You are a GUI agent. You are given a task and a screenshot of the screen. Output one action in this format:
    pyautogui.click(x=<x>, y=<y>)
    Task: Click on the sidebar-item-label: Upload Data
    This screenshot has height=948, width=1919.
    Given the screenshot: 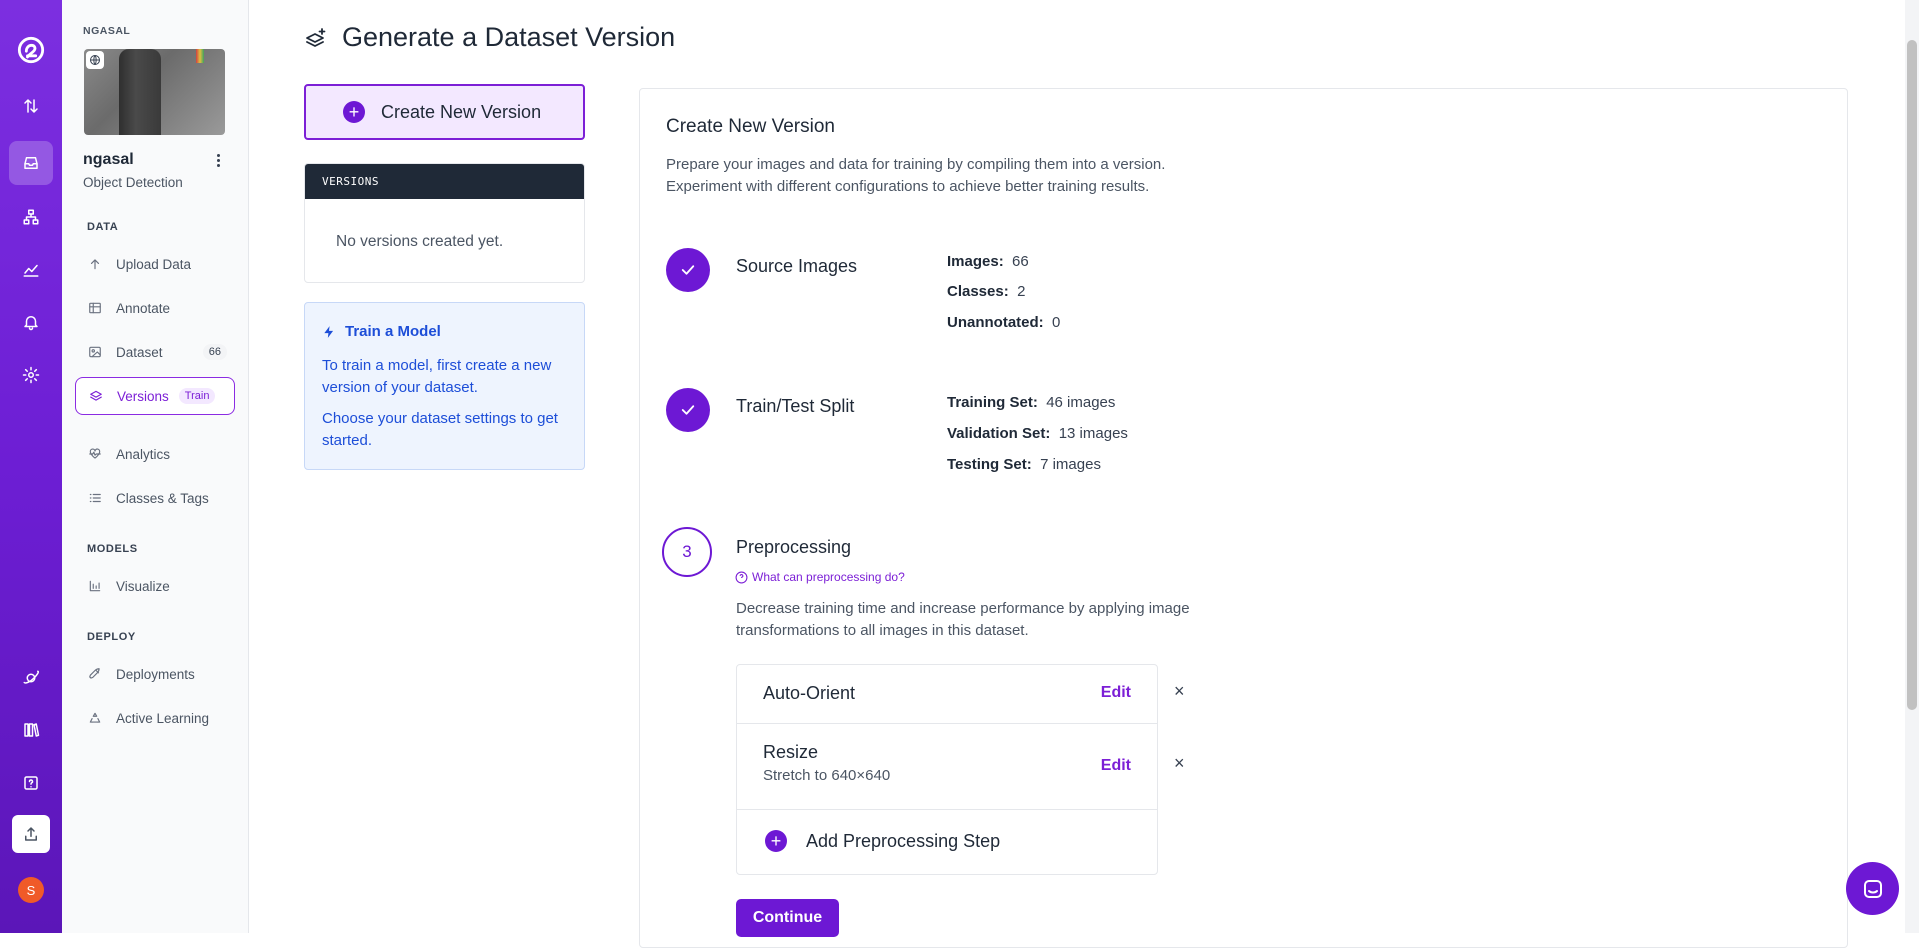 What is the action you would take?
    pyautogui.click(x=154, y=264)
    